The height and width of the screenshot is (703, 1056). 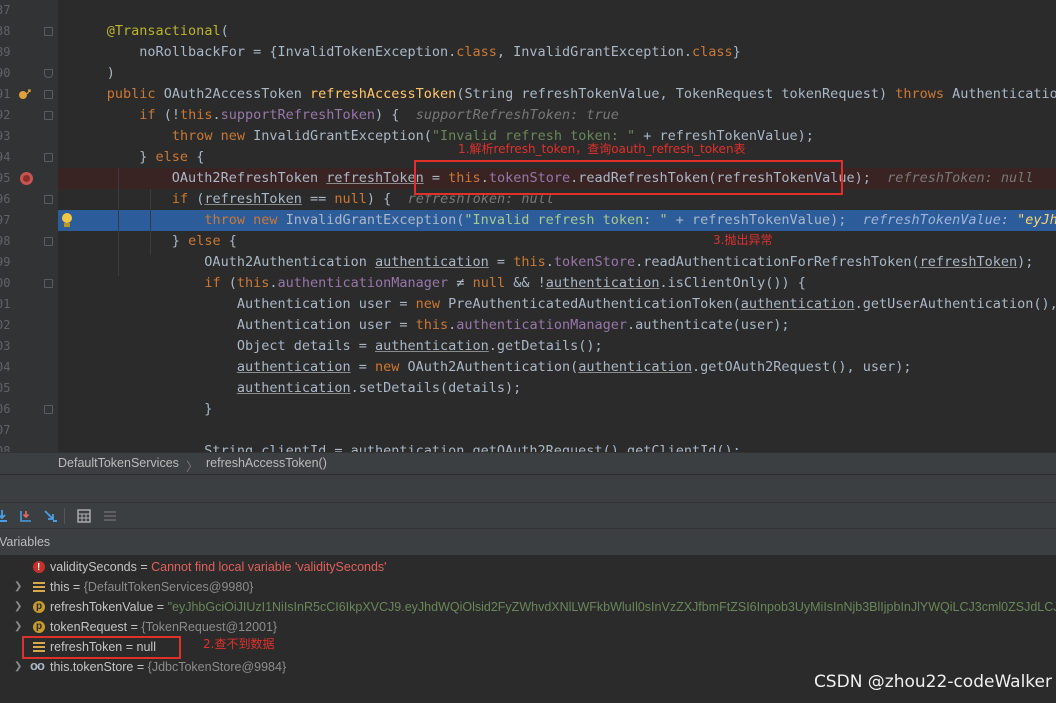 I want to click on variable-name: refreshTokenValue, so click(x=102, y=607).